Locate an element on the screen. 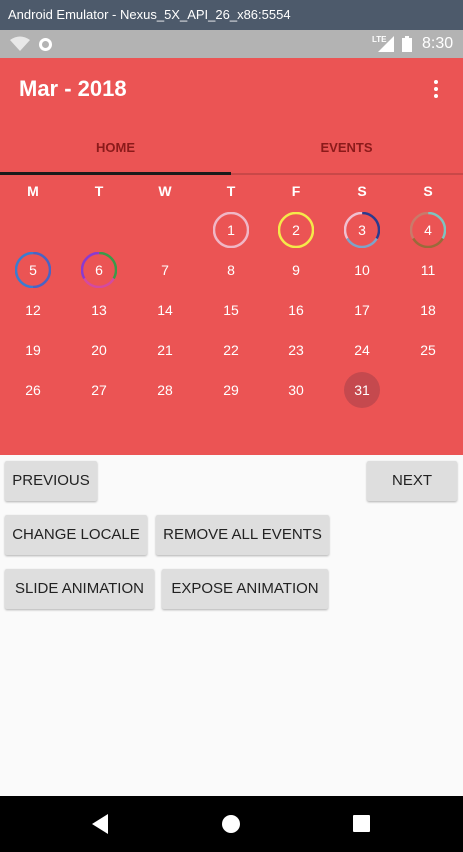  calendar-day-26: 26 is located at coordinates (33, 390).